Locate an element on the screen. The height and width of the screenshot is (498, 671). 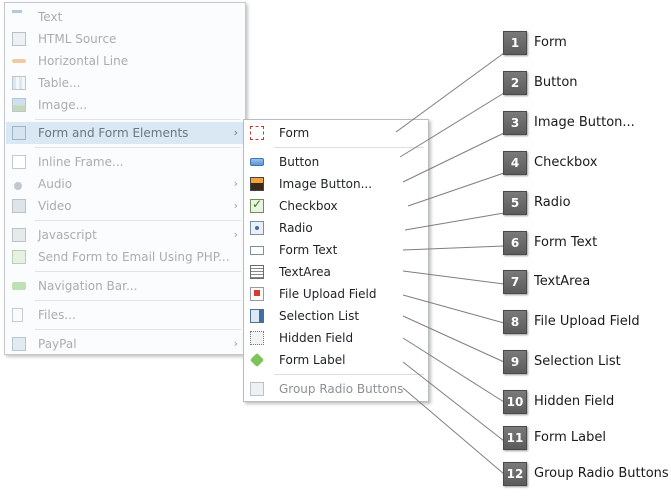
callout-label: Button is located at coordinates (556, 82).